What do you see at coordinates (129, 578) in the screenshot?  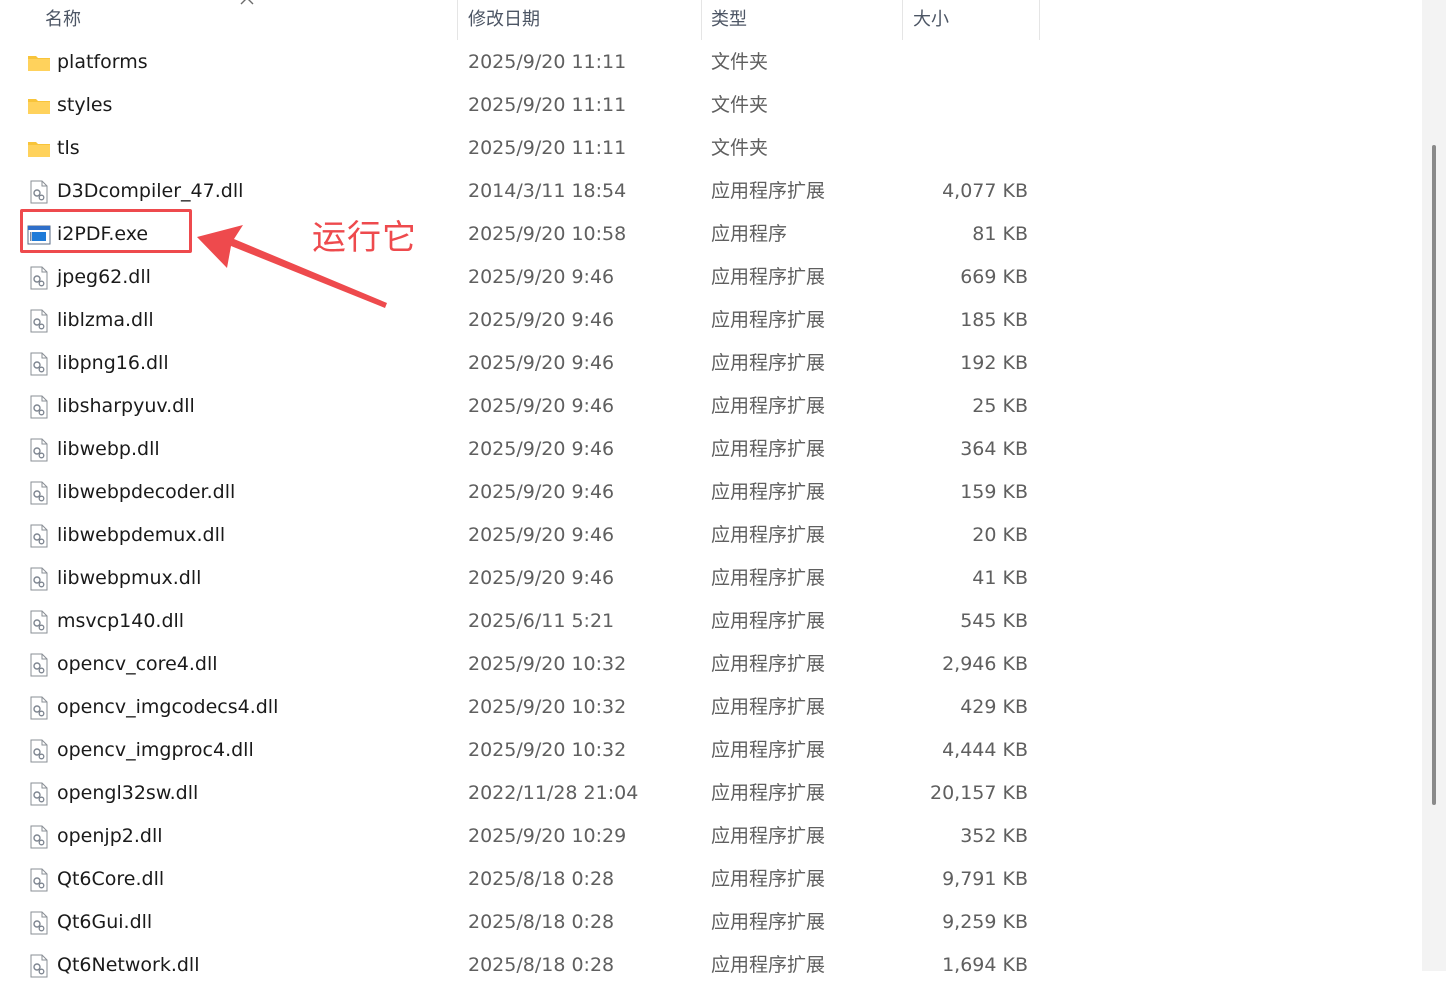 I see `file-name: libwebpmux.dll` at bounding box center [129, 578].